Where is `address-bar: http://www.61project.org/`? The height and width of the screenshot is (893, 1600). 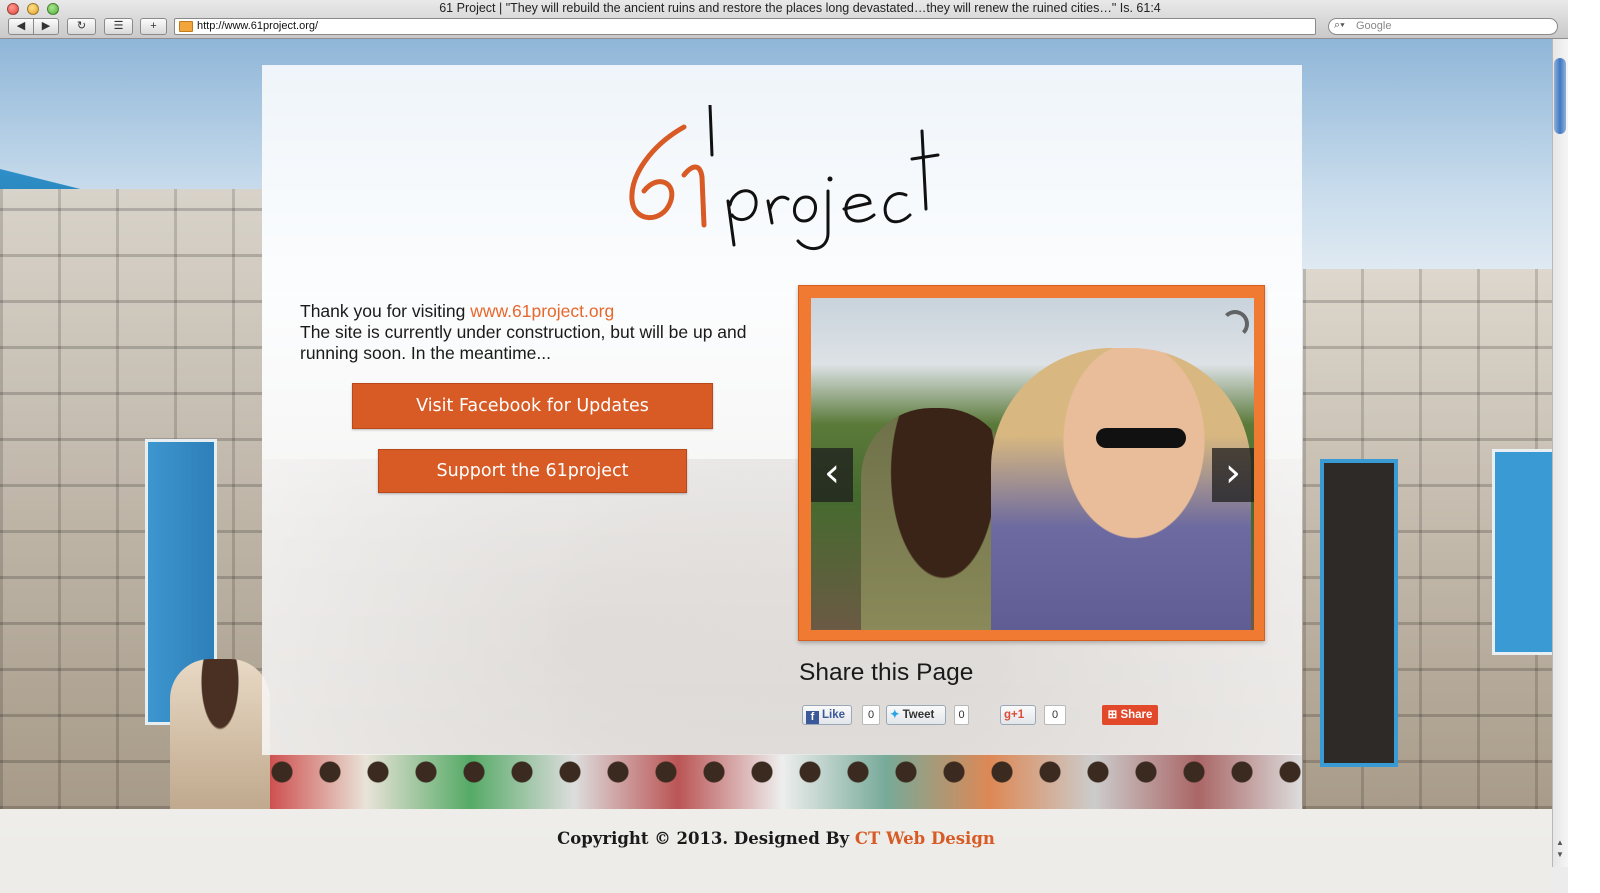
address-bar: http://www.61project.org/ is located at coordinates (745, 26).